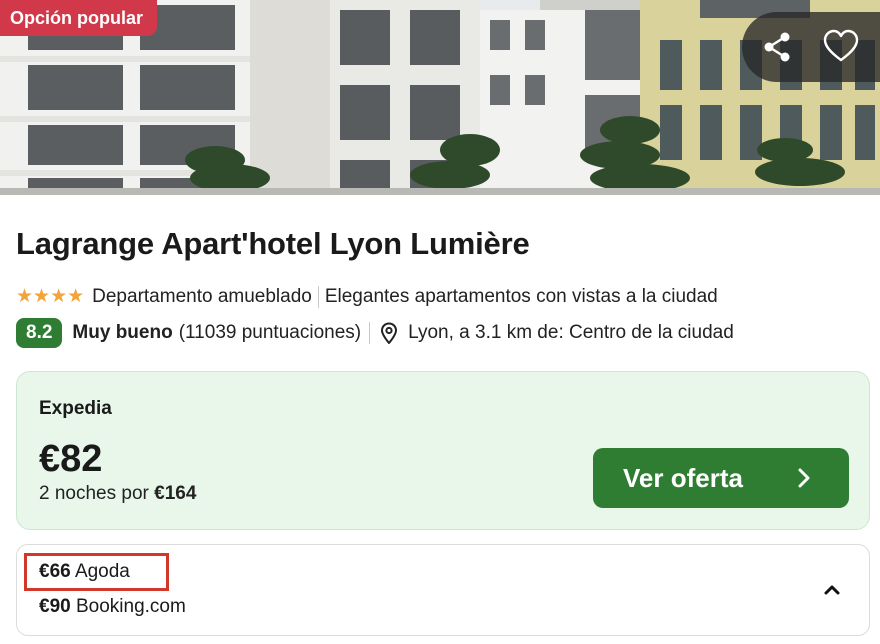 This screenshot has height=644, width=880. What do you see at coordinates (94, 493) in the screenshot?
I see `offer-nights-label: 2 noches por` at bounding box center [94, 493].